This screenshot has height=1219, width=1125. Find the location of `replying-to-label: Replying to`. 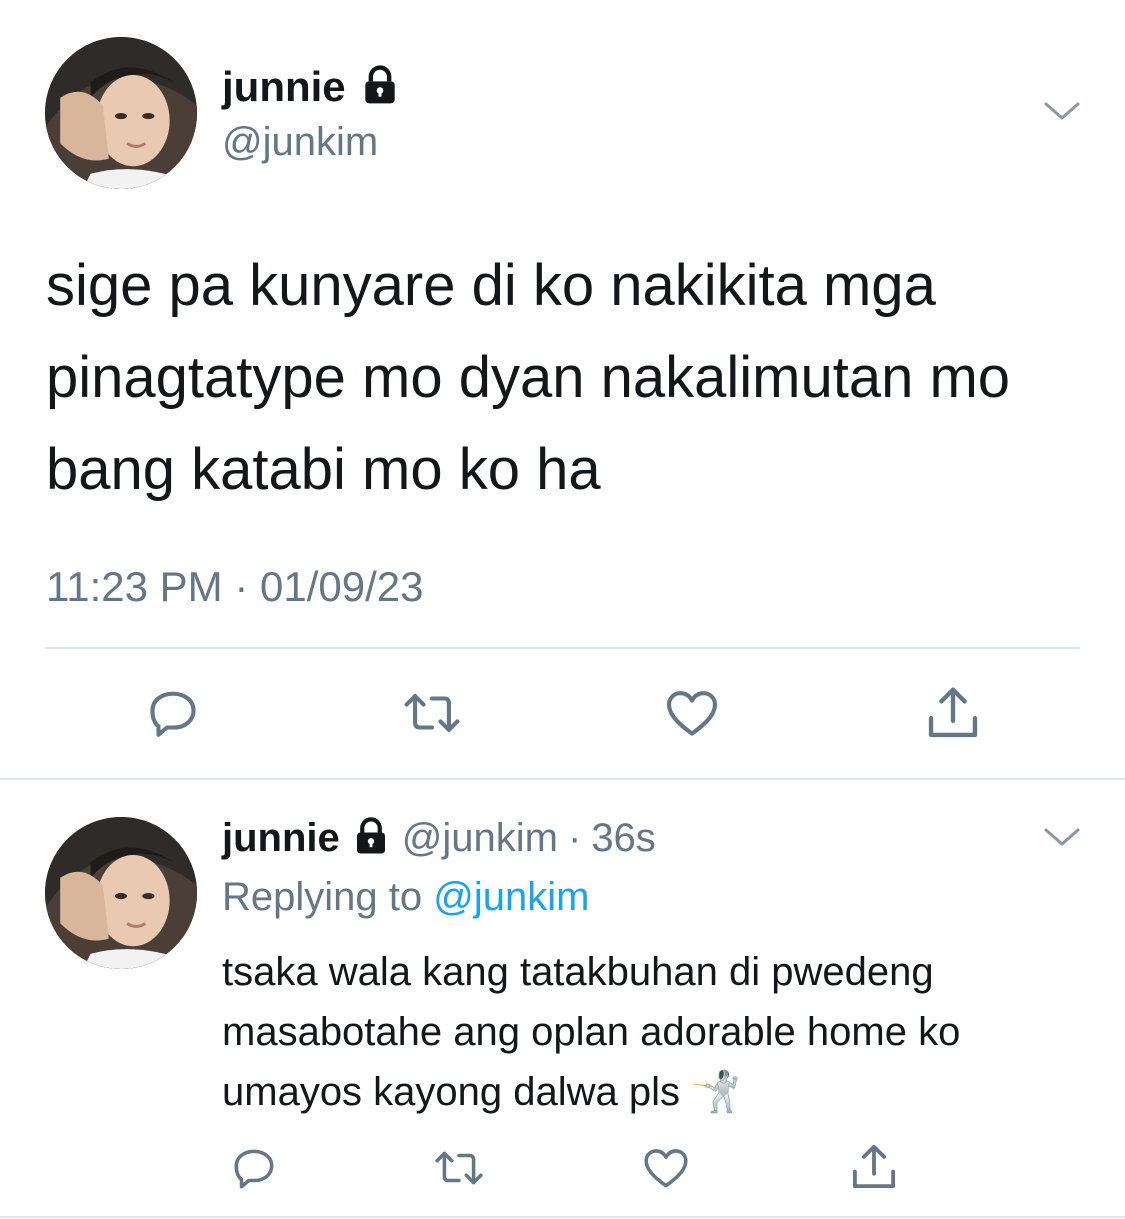

replying-to-label: Replying to is located at coordinates (322, 897).